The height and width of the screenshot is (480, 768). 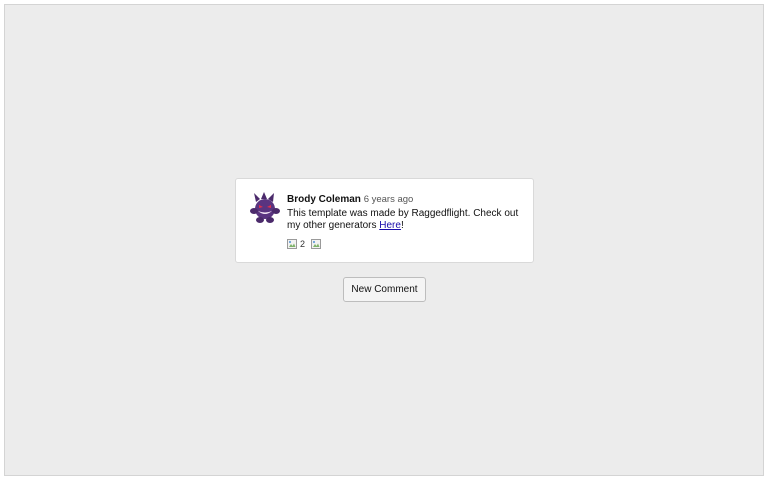 What do you see at coordinates (324, 199) in the screenshot?
I see `comment-author: Brody Coleman` at bounding box center [324, 199].